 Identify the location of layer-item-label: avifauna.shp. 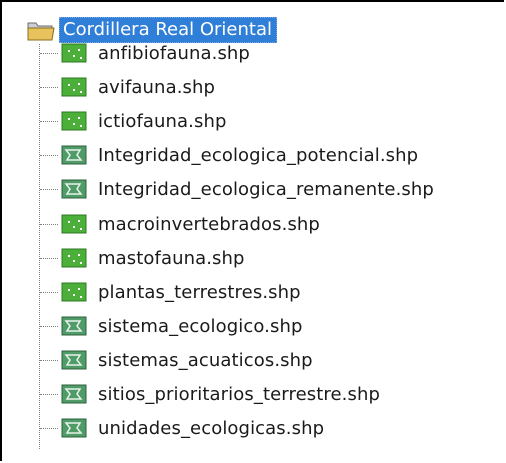
(157, 87).